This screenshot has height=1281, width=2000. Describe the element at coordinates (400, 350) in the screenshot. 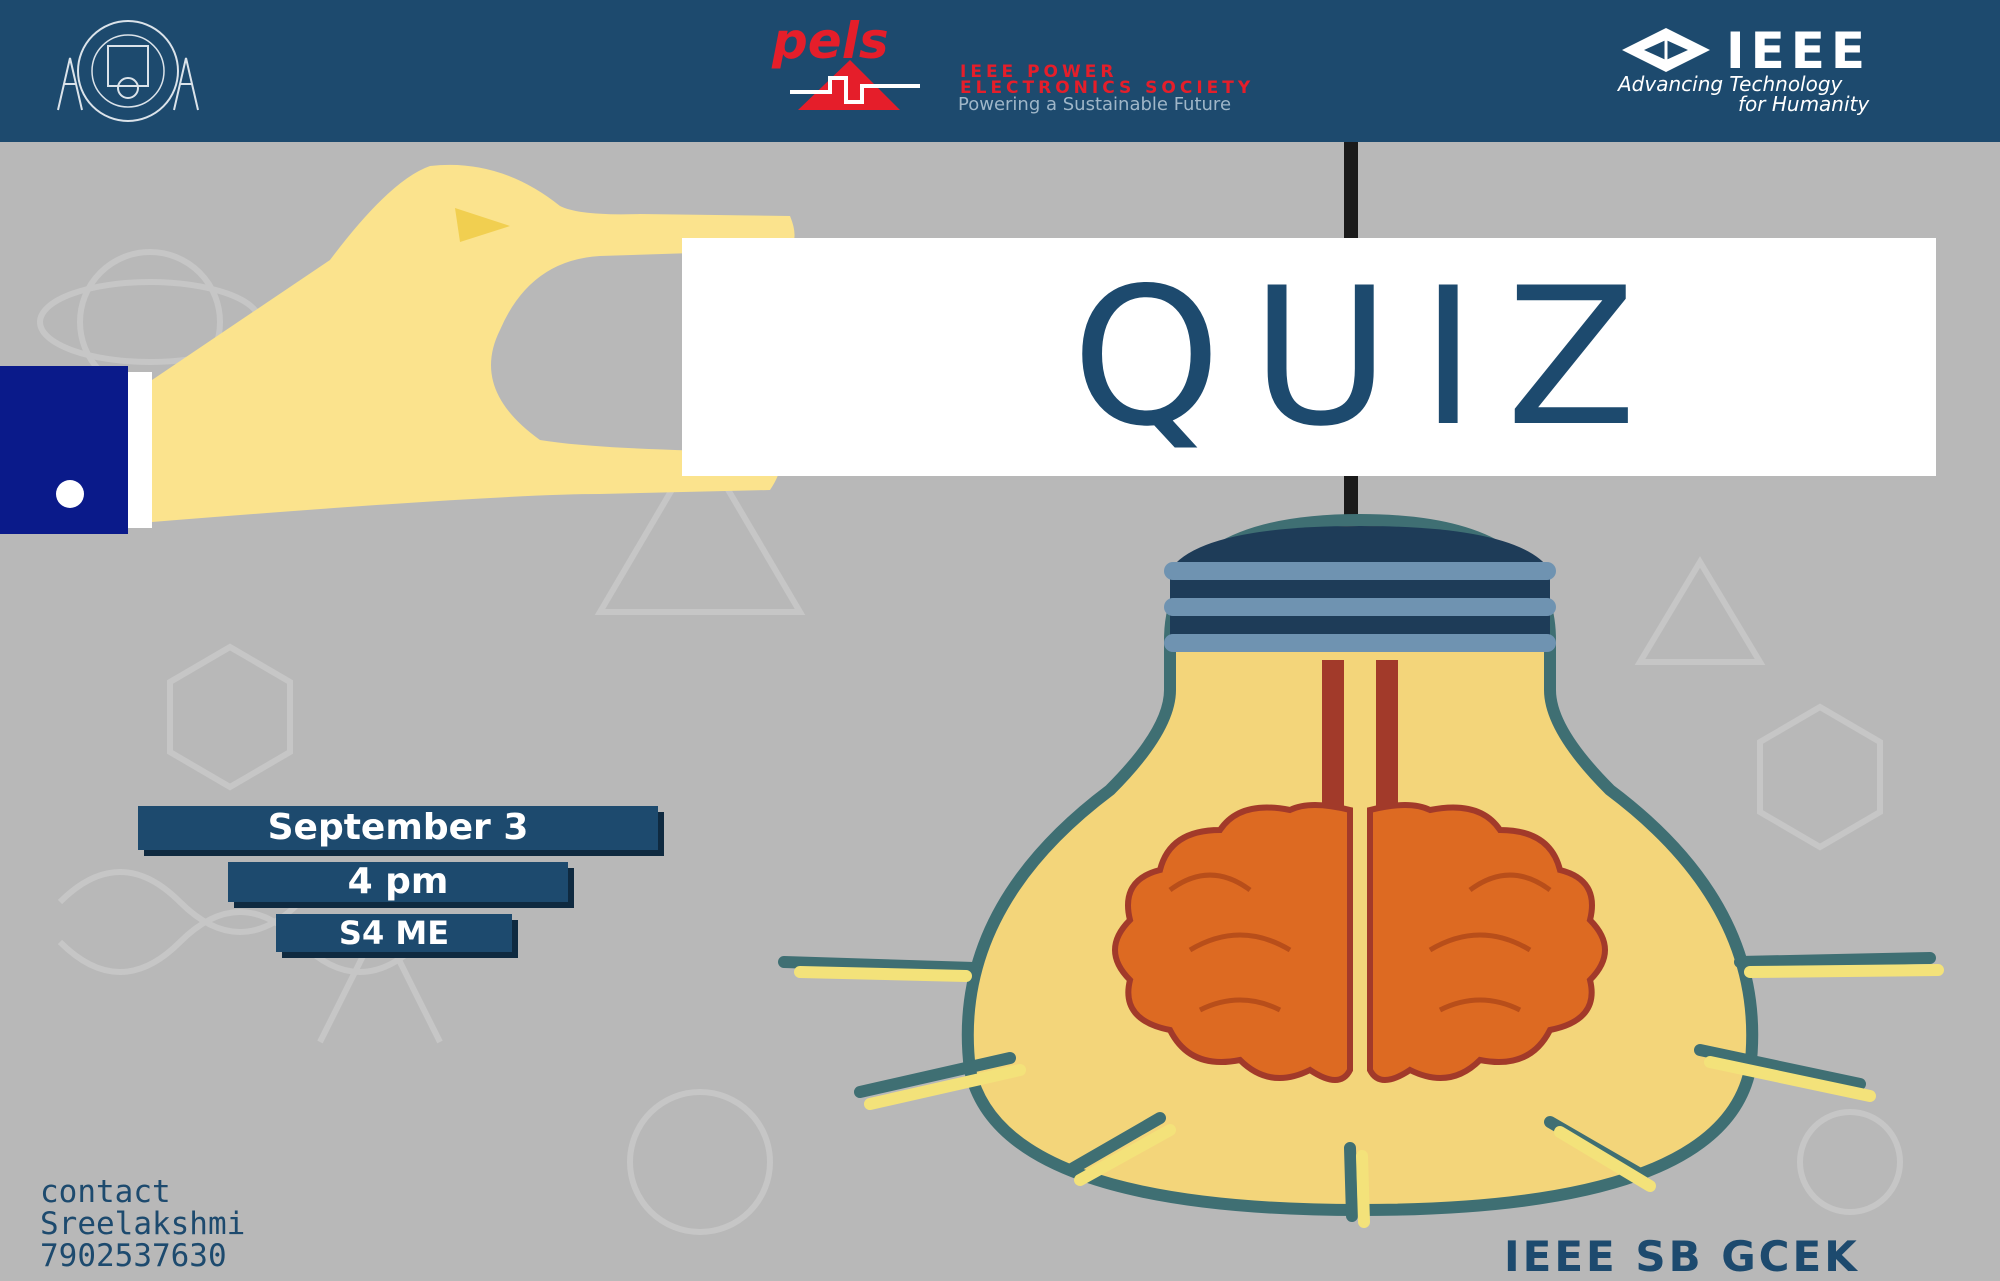

I see `hand-illustration` at that location.